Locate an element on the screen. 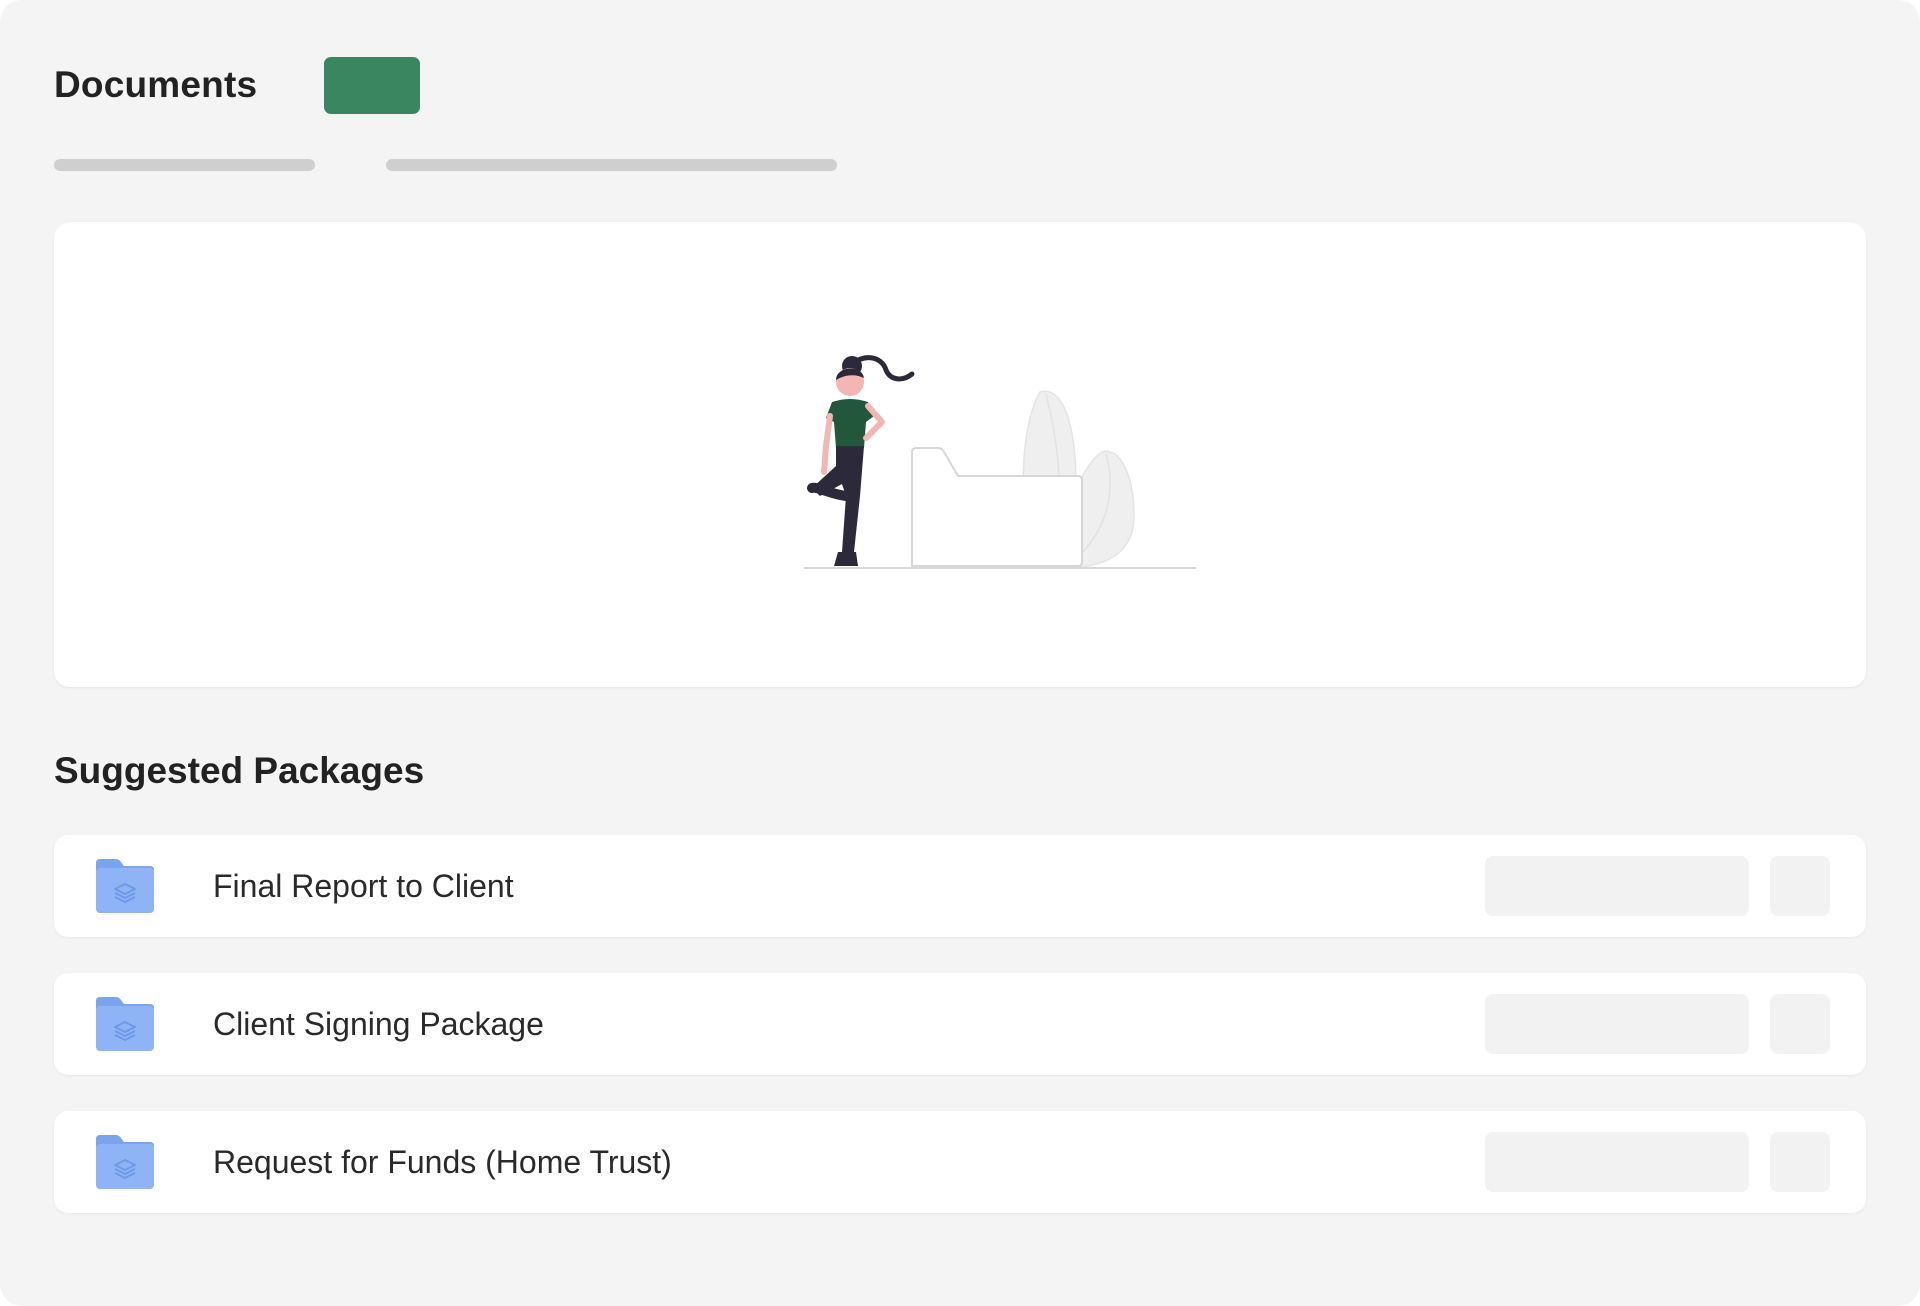  package-name: Client Signing Package is located at coordinates (378, 1024).